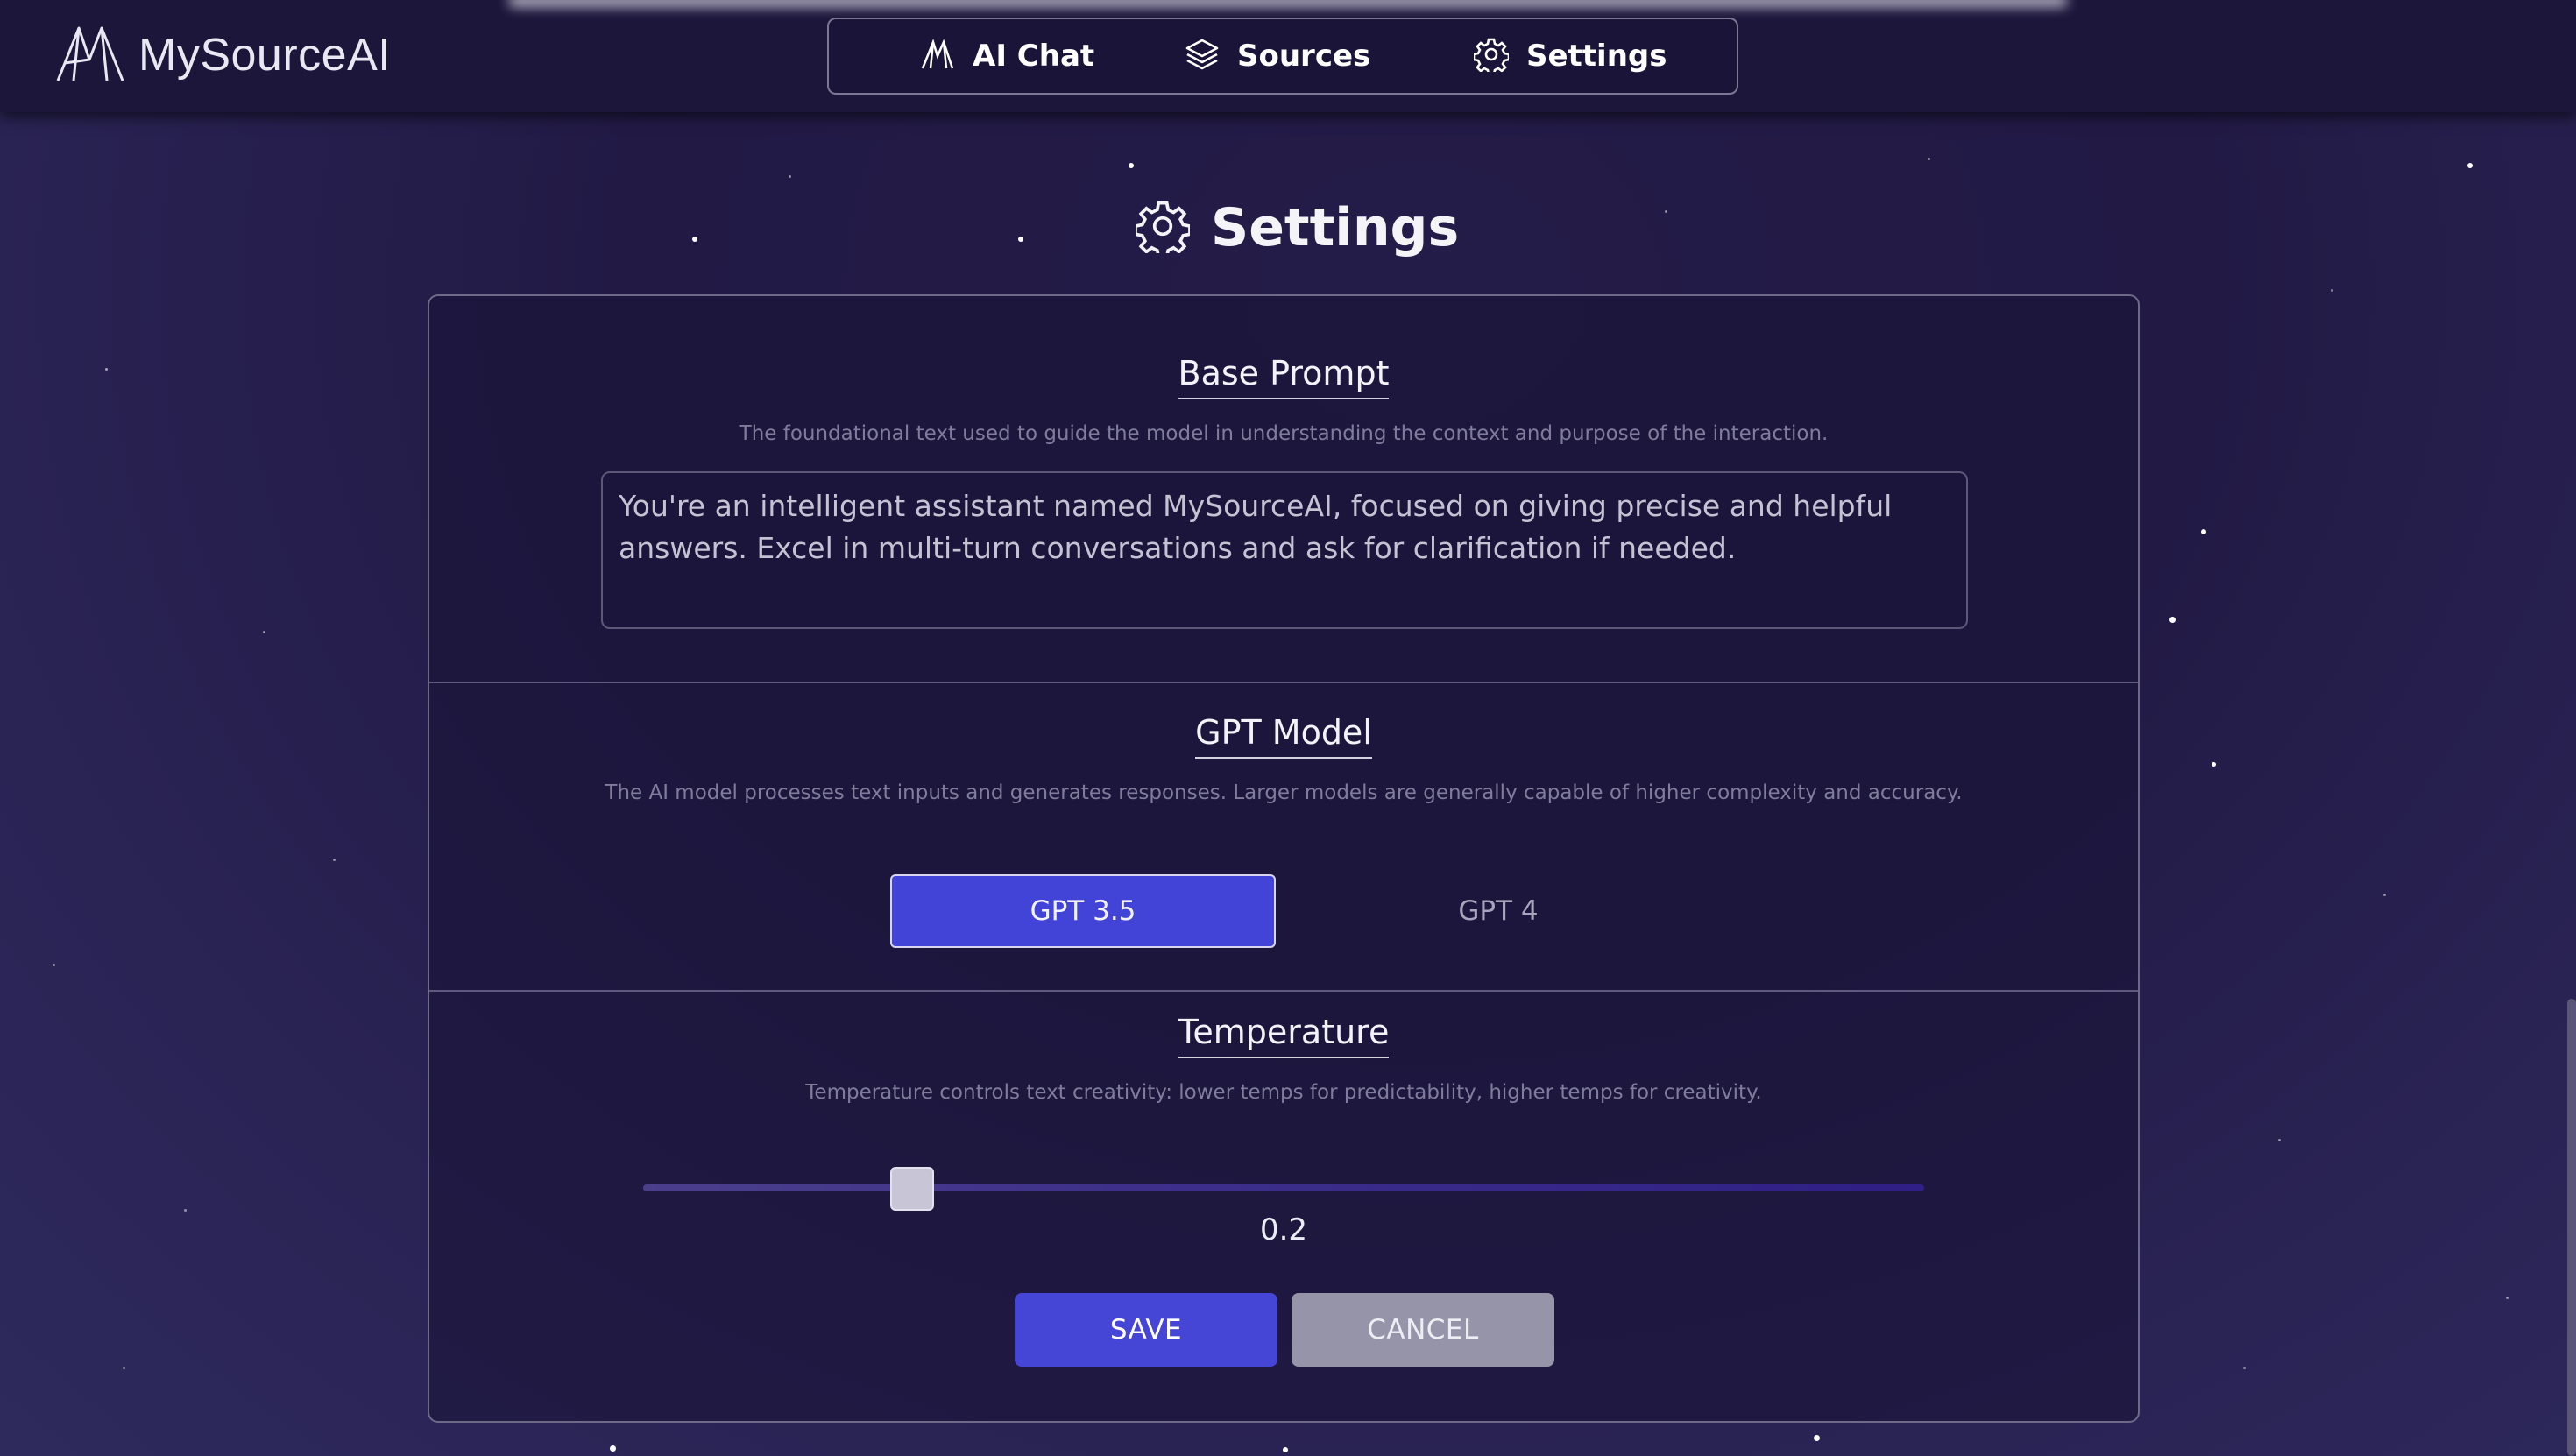 The height and width of the screenshot is (1456, 2576). What do you see at coordinates (1083, 911) in the screenshot?
I see `gpt-35-option: GPT 3.5` at bounding box center [1083, 911].